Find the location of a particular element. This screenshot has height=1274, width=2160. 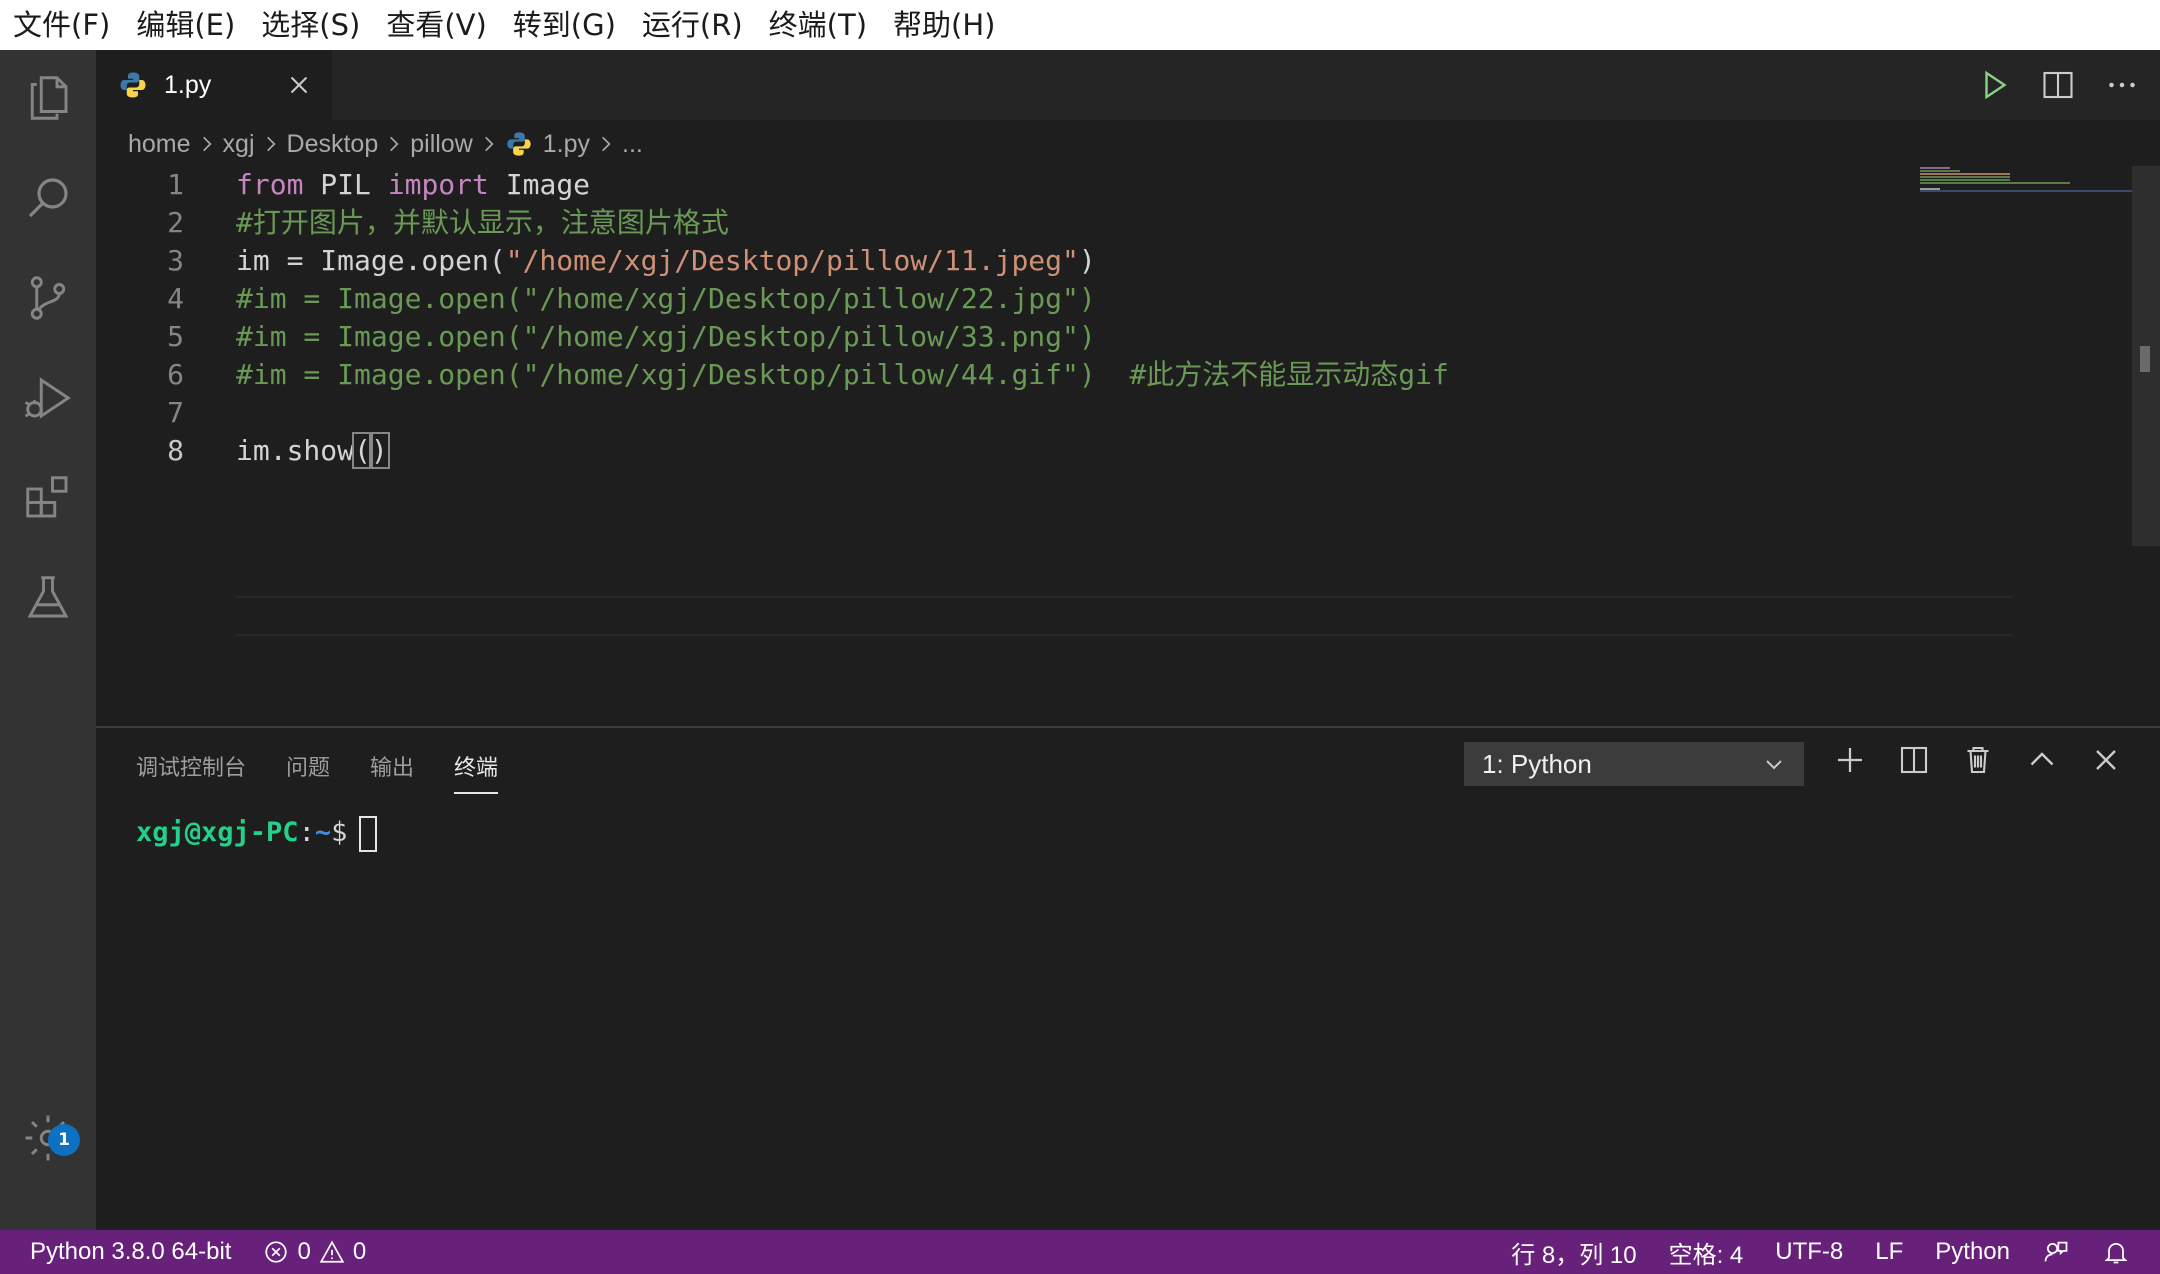

code-line: 1 from PIL import Image is located at coordinates (1116, 185).